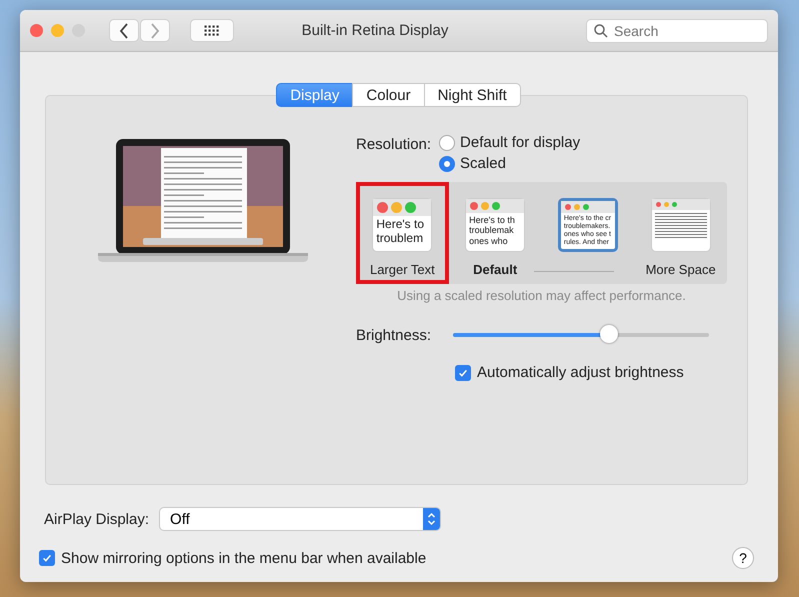  I want to click on back-button, so click(124, 30).